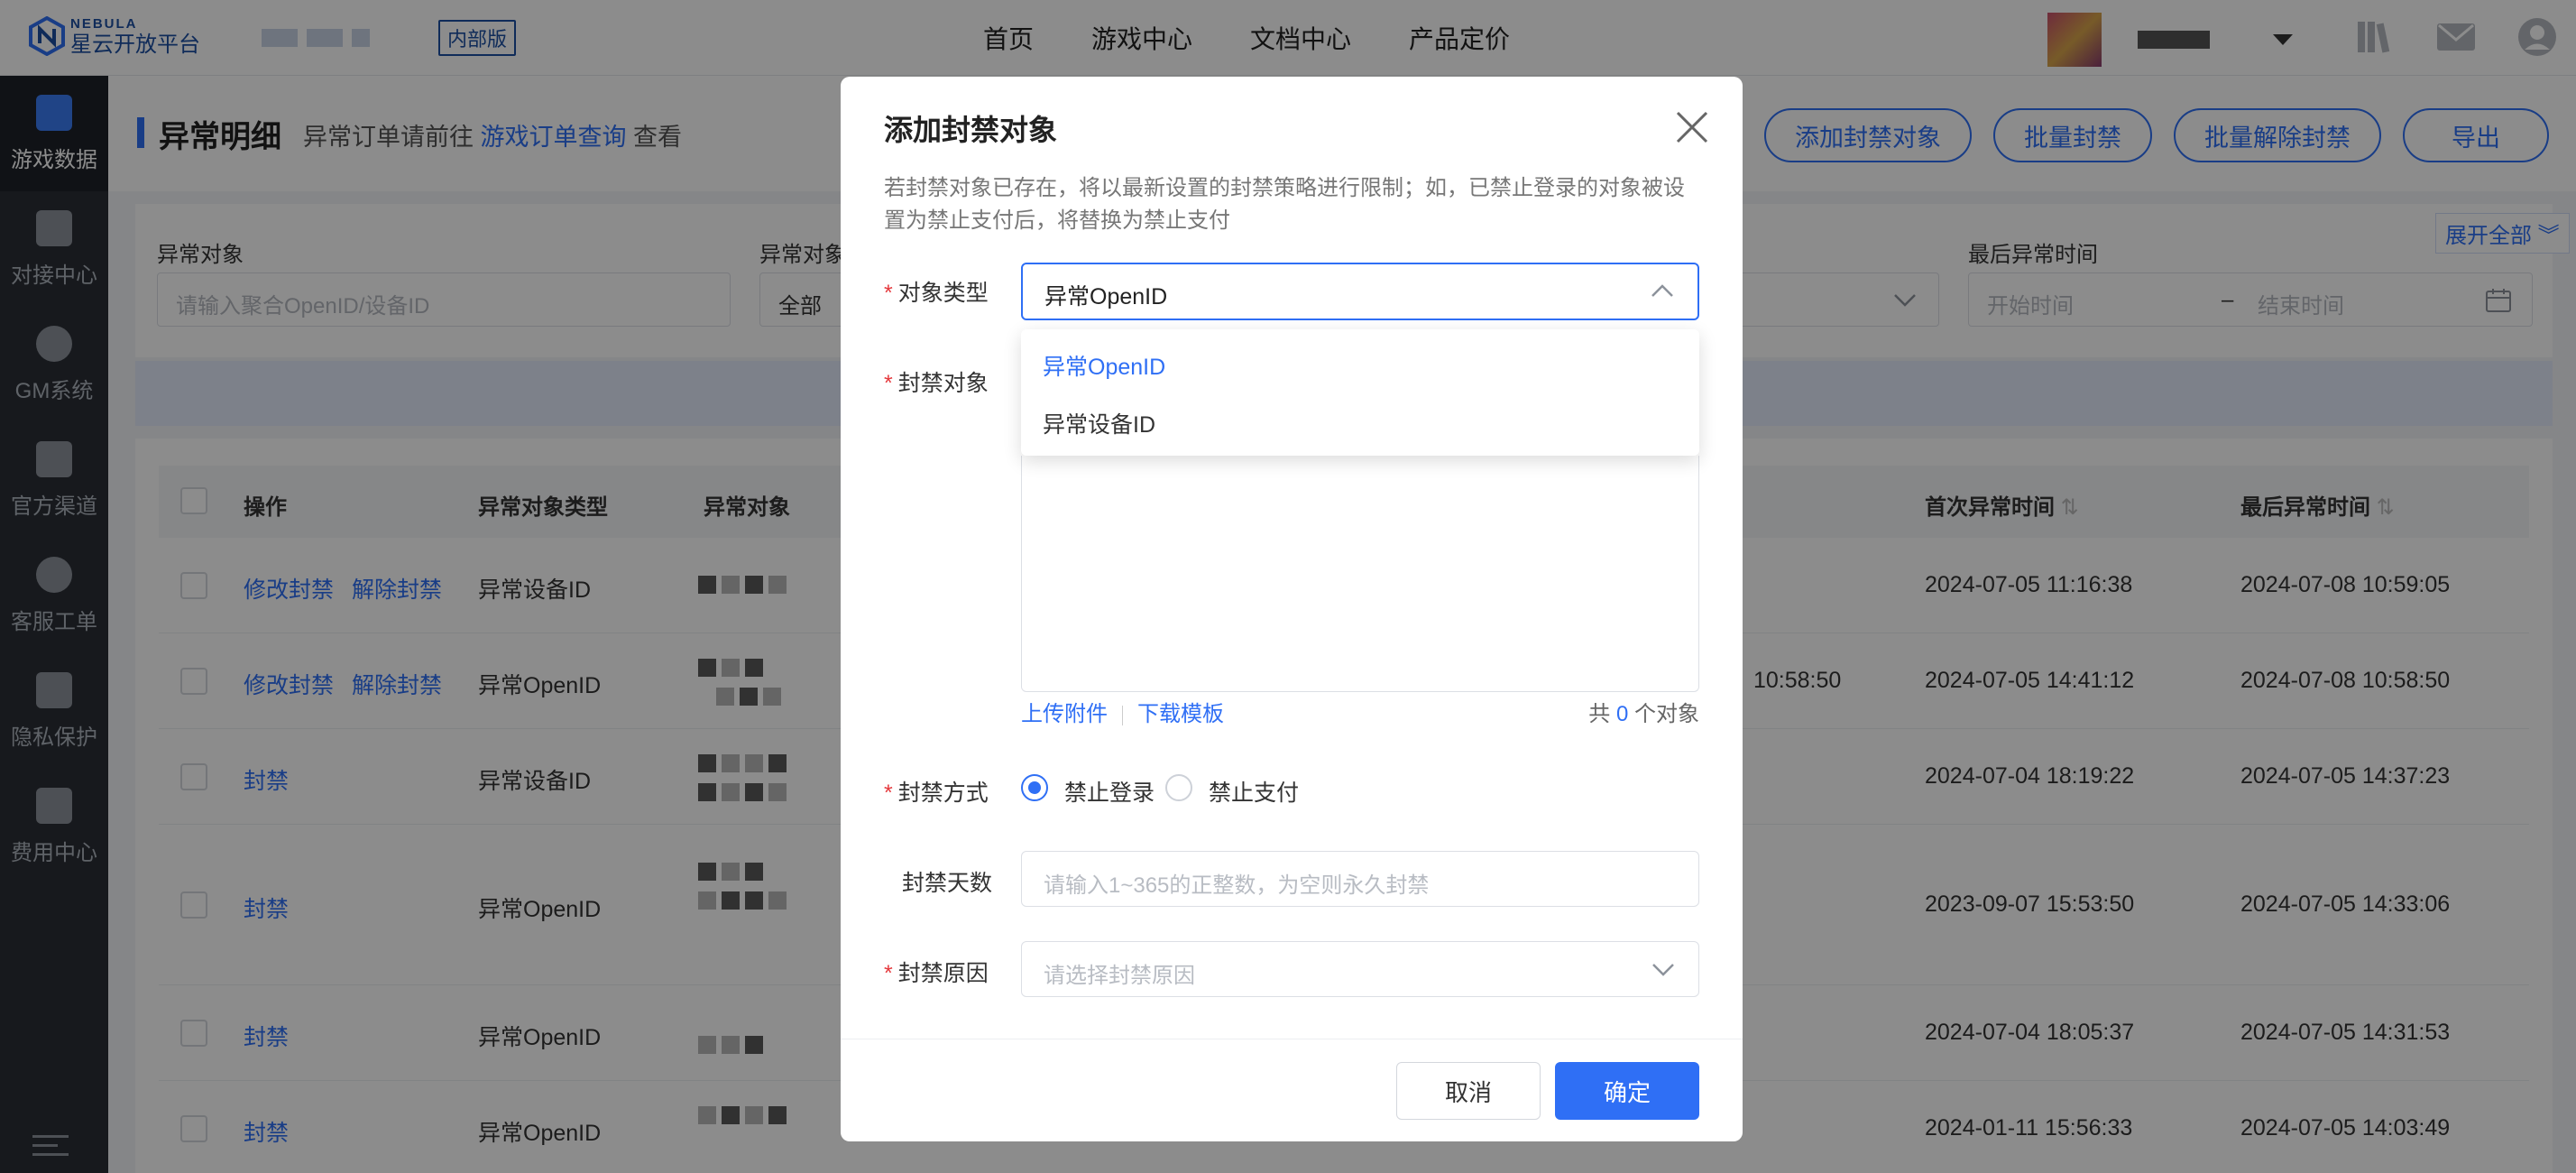 The width and height of the screenshot is (2576, 1173). I want to click on option-abnormal-openid: 异常OpenID, so click(1104, 365).